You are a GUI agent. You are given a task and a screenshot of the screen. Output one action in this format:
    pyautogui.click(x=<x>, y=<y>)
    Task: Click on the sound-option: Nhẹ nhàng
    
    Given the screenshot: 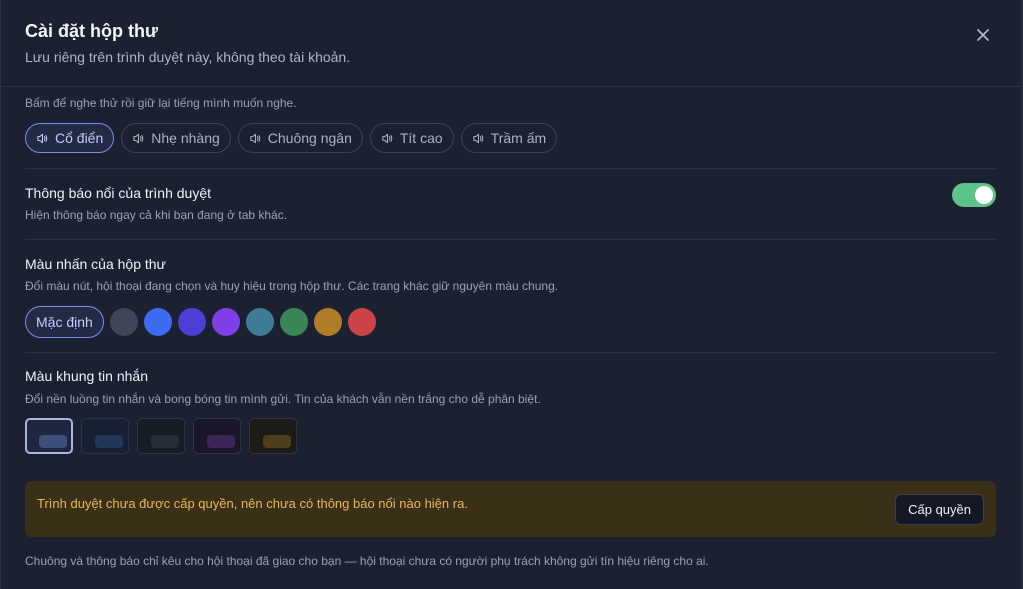 What is the action you would take?
    pyautogui.click(x=176, y=138)
    